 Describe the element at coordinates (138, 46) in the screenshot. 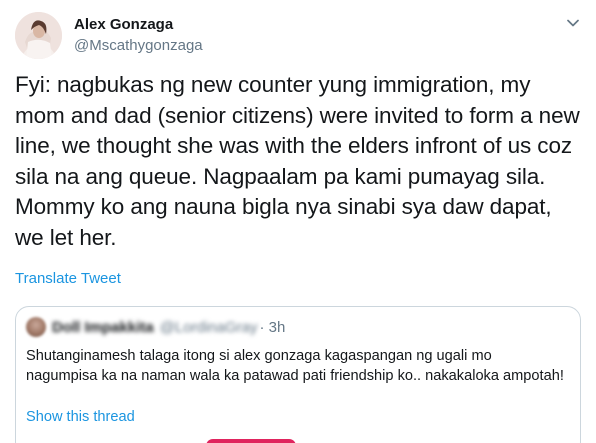

I see `author-handle: @Mscathygonzaga` at that location.